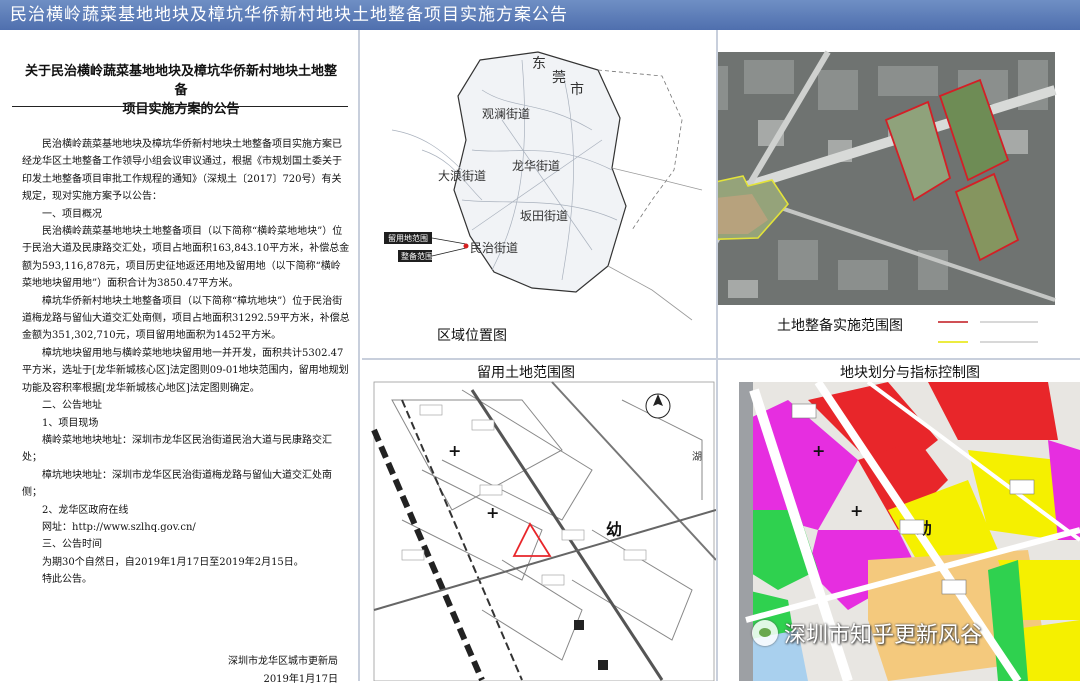 This screenshot has width=1080, height=685. What do you see at coordinates (717, 355) in the screenshot?
I see `panel-divider-vertical` at bounding box center [717, 355].